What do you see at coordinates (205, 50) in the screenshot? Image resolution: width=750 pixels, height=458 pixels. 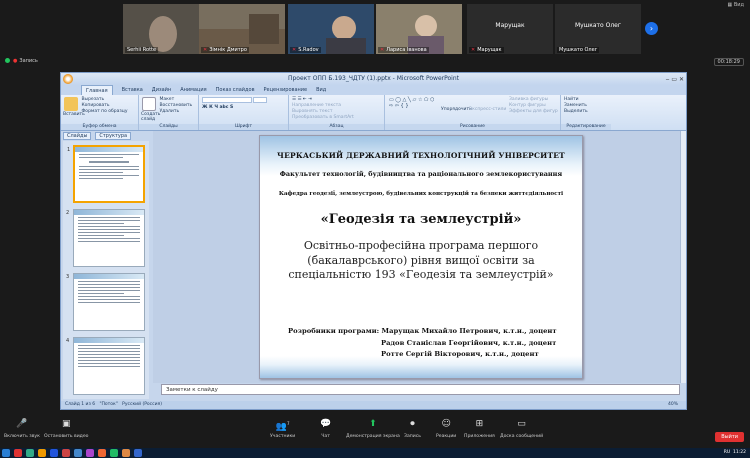 I see `mic-muted-icon: ✕` at bounding box center [205, 50].